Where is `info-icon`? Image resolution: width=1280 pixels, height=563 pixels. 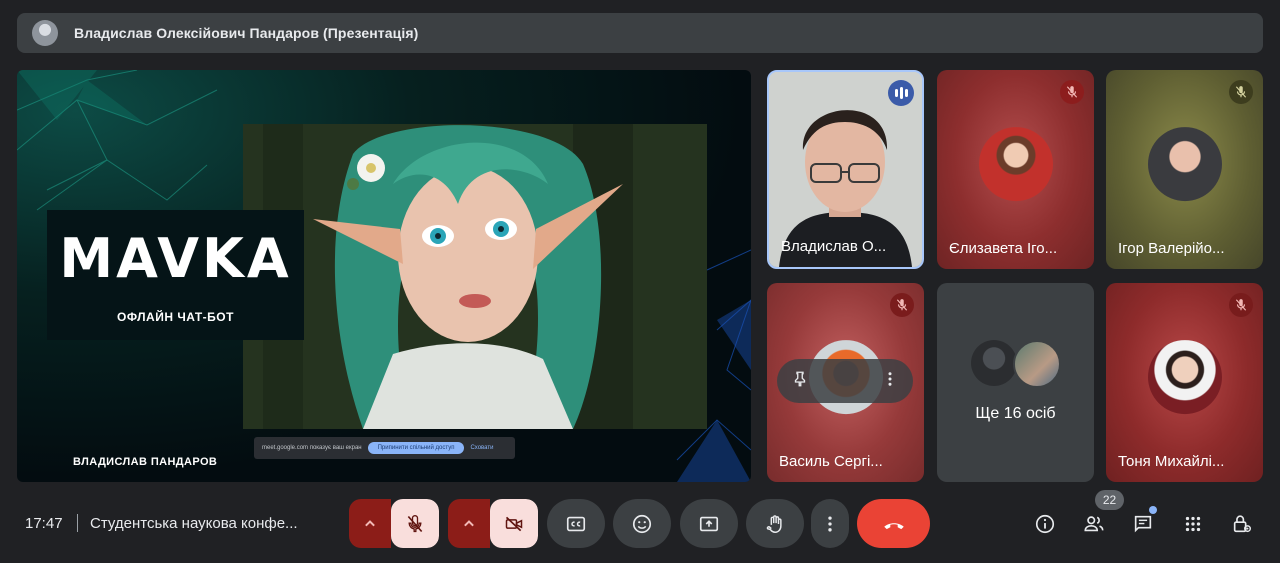 info-icon is located at coordinates (1045, 524).